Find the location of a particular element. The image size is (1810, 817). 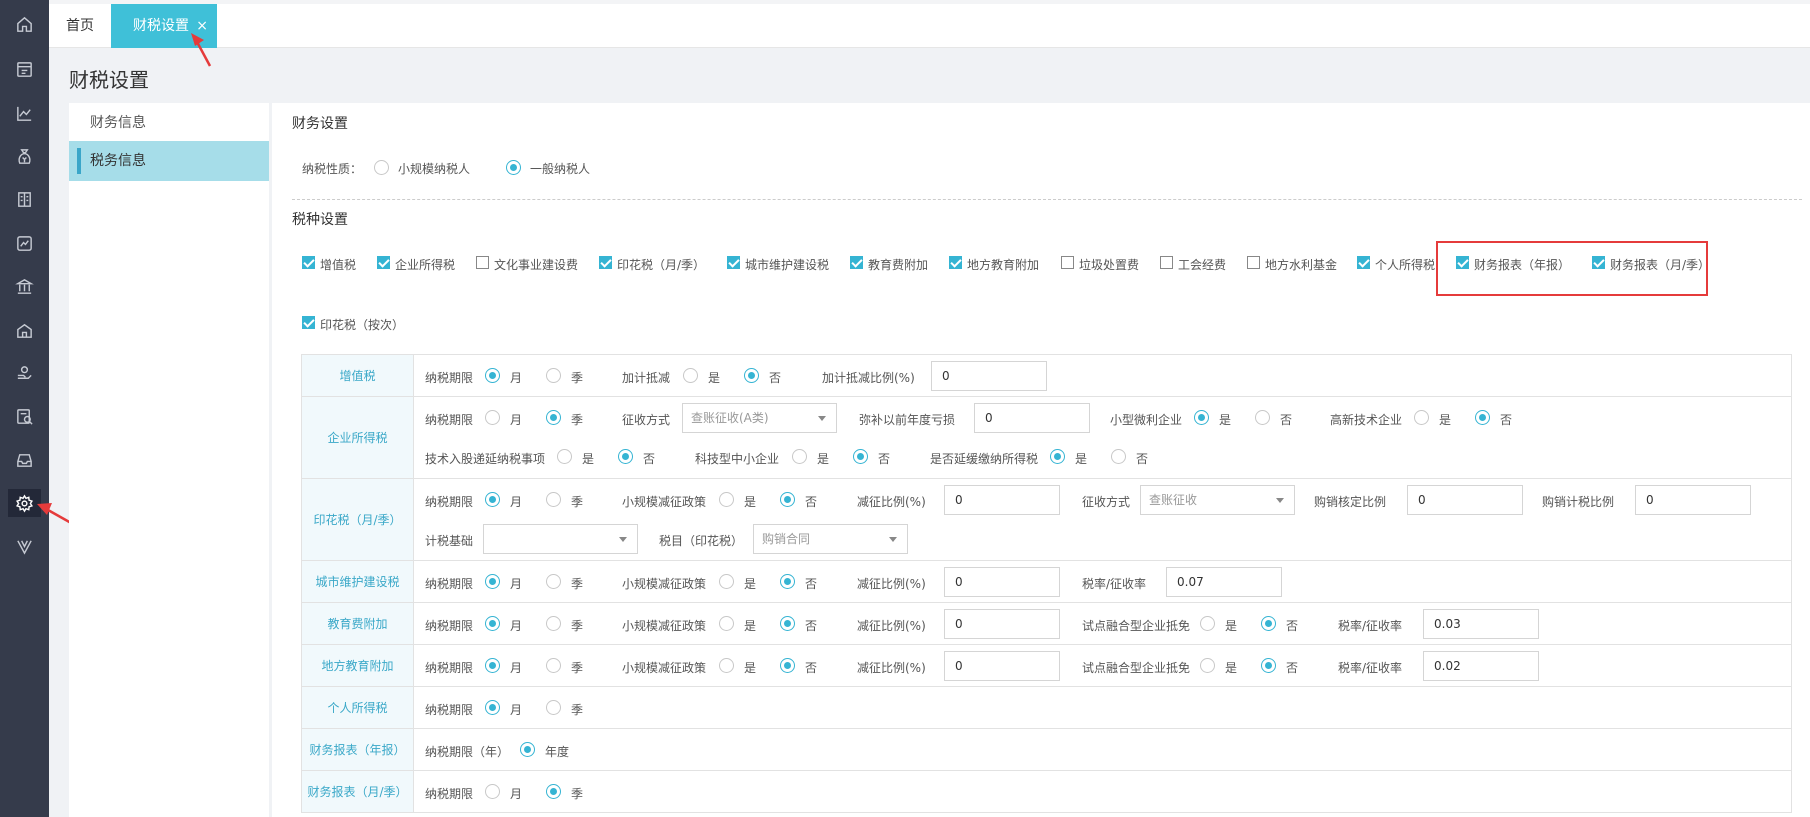

money-bag-icon is located at coordinates (24, 156).